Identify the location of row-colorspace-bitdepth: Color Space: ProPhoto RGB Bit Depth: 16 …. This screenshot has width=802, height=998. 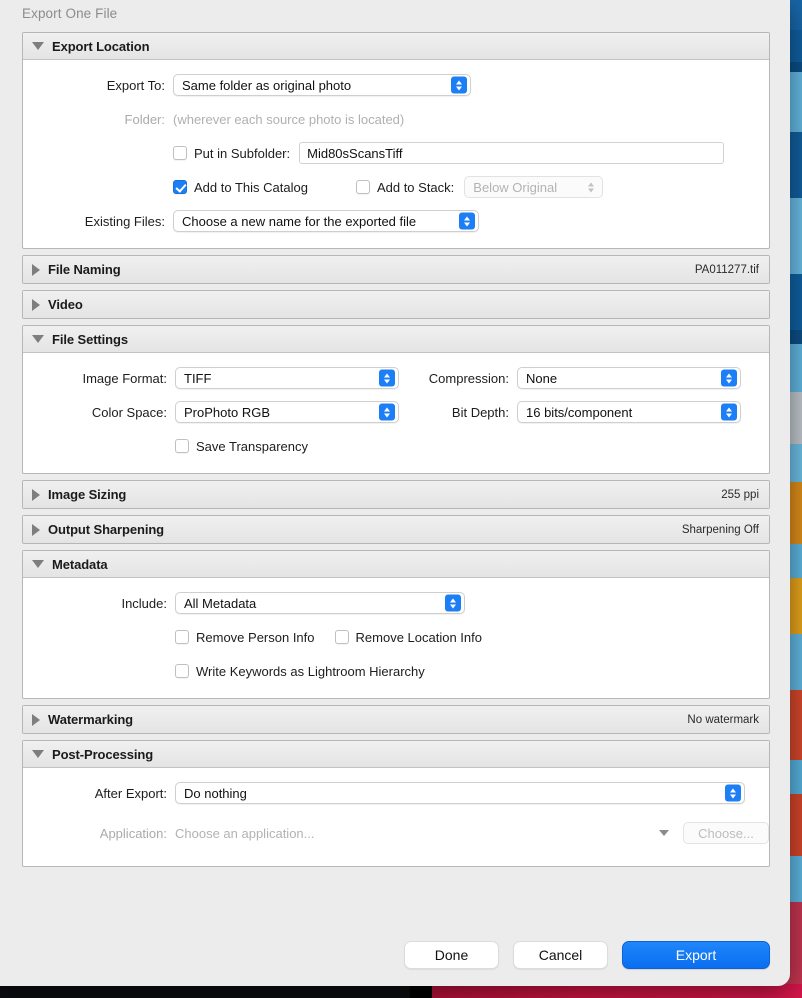
(396, 412).